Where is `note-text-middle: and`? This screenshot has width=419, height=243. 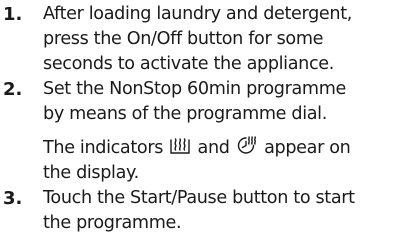 note-text-middle: and is located at coordinates (213, 148).